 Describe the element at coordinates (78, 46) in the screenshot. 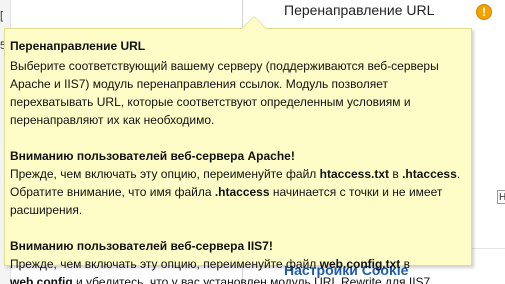

I see `tooltip-title: Перенаправление URL` at that location.